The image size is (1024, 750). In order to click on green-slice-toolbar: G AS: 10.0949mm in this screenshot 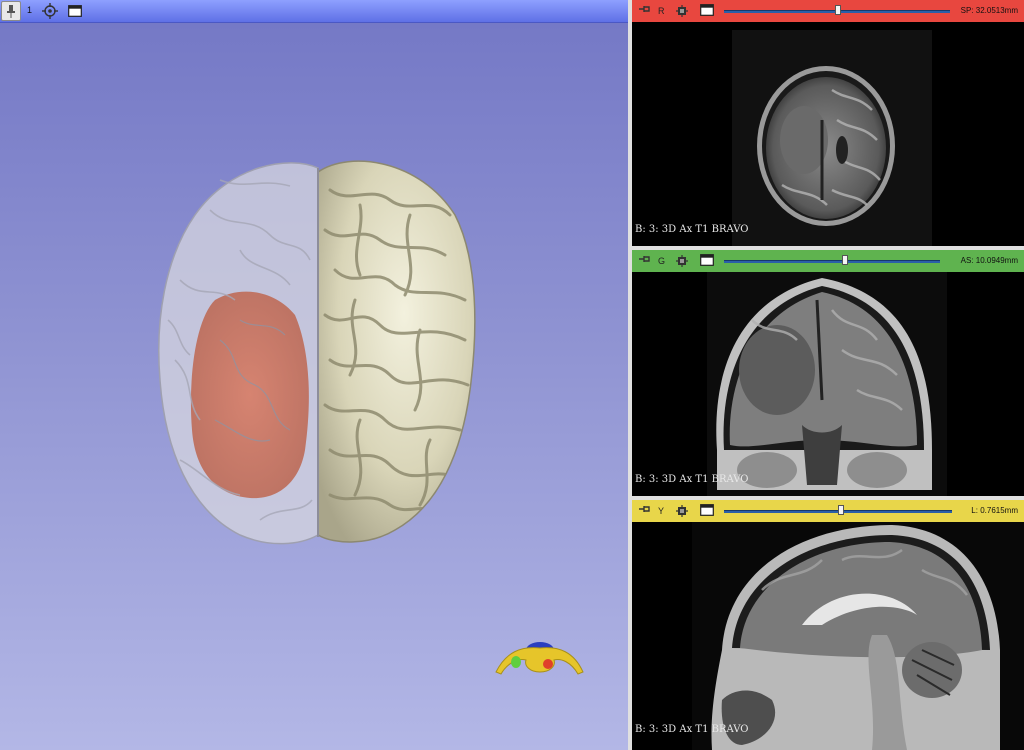, I will do `click(828, 261)`.